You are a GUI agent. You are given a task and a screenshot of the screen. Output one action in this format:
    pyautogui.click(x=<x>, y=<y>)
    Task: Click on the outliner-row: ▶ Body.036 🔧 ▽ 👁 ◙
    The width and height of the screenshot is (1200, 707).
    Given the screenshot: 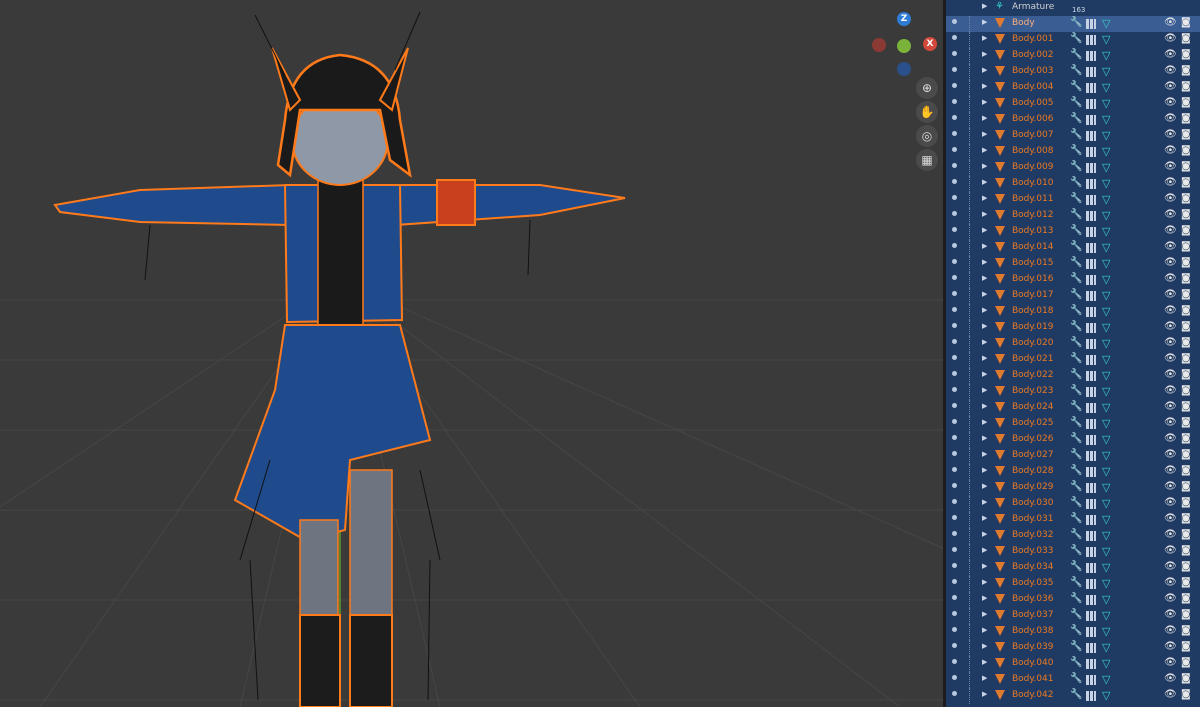 What is the action you would take?
    pyautogui.click(x=1073, y=600)
    